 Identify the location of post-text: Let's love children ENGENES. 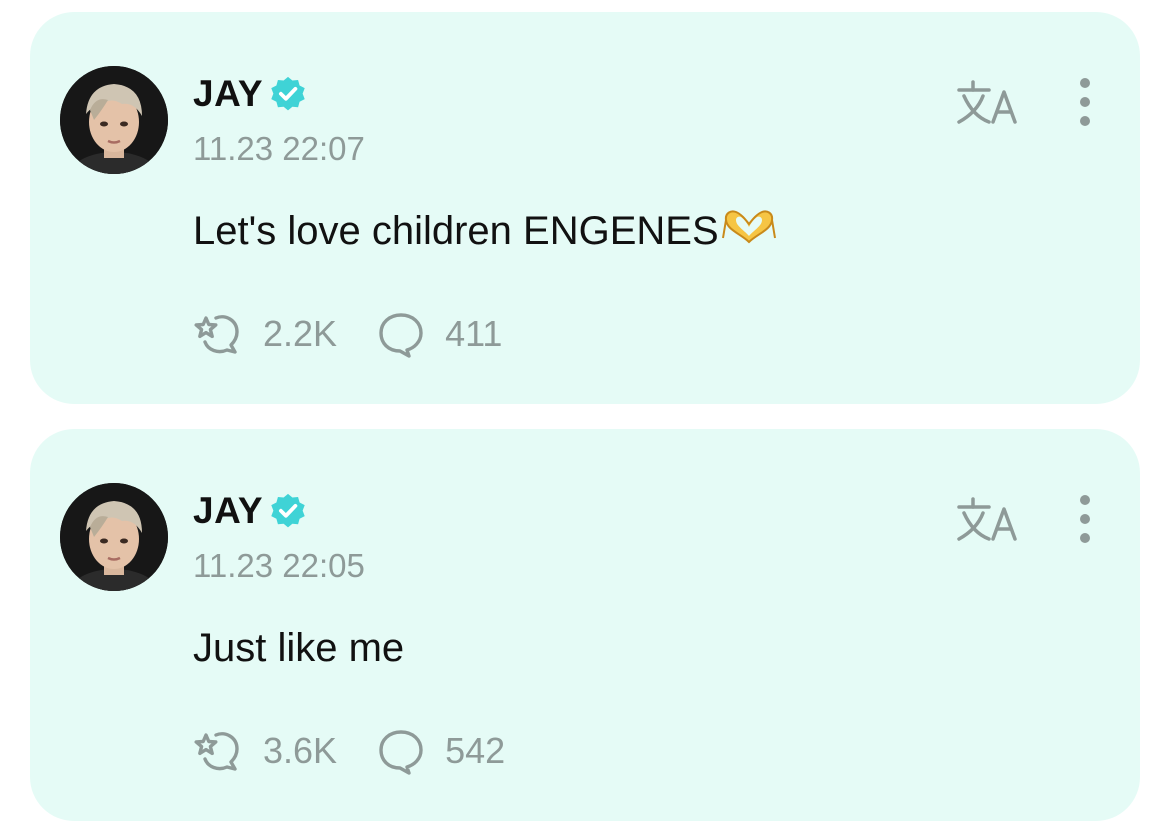
(485, 231).